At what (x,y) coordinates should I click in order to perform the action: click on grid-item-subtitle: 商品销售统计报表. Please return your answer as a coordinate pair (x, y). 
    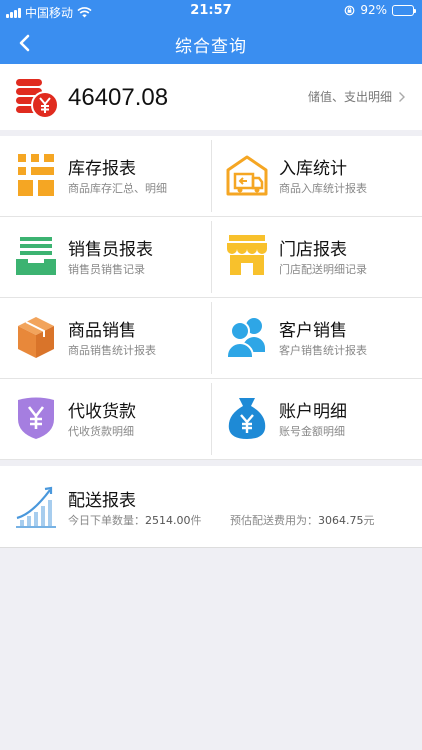
    Looking at the image, I should click on (112, 350).